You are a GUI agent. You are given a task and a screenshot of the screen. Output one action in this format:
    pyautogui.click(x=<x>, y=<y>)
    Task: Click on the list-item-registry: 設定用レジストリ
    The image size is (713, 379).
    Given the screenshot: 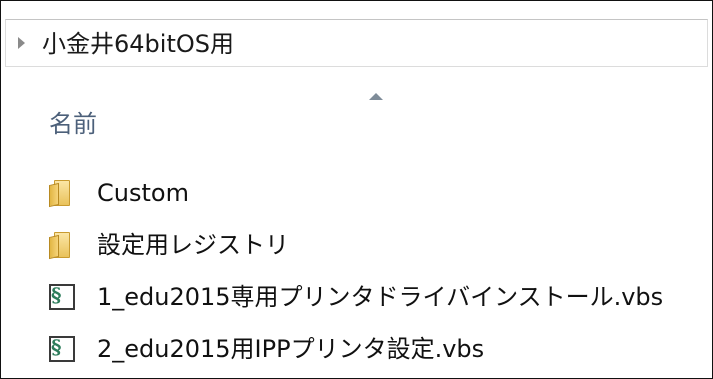 What is the action you would take?
    pyautogui.click(x=371, y=245)
    